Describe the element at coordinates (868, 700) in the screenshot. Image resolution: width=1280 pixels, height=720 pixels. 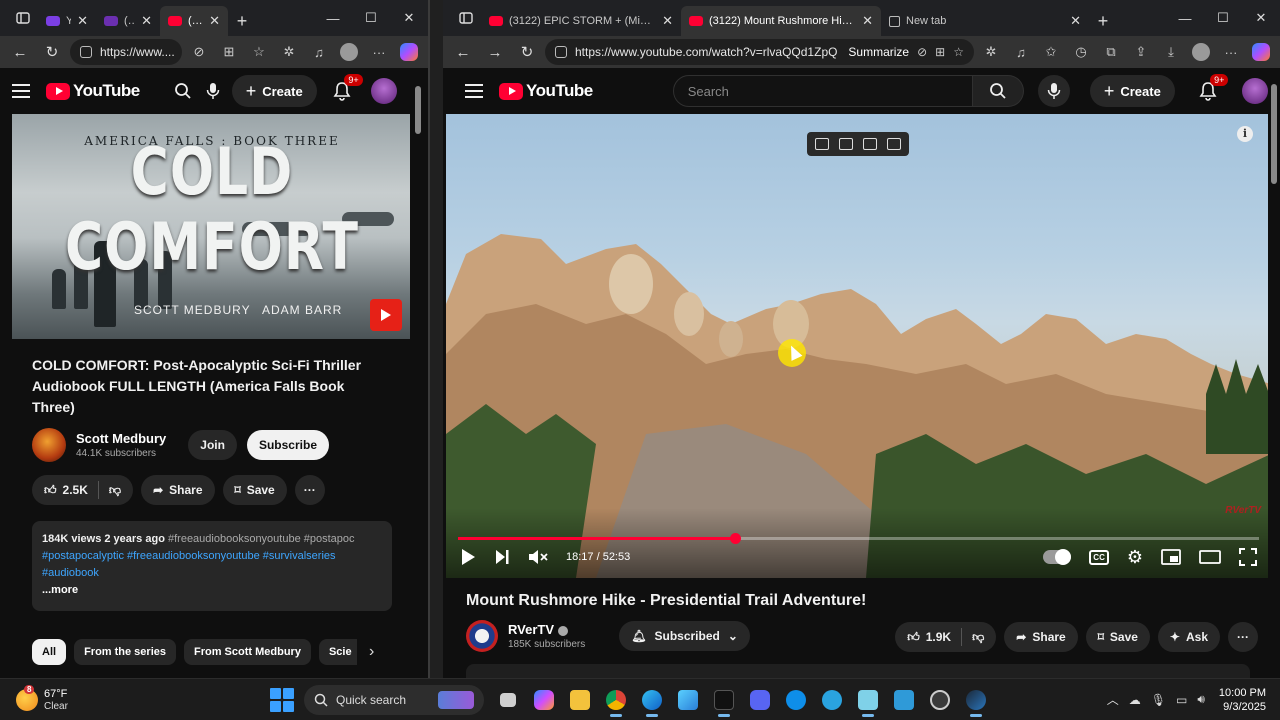
I see `notepad-icon` at that location.